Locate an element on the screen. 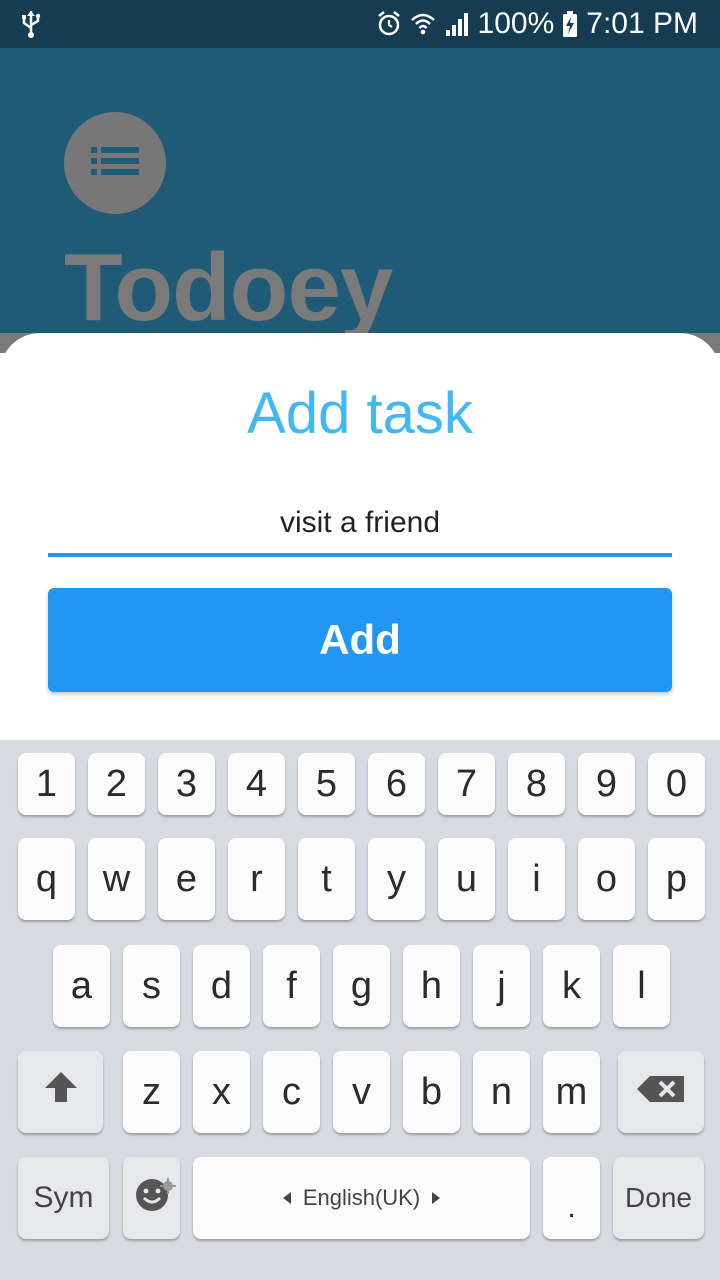 The image size is (720, 1280). sym-key: Sym is located at coordinates (63, 1198).